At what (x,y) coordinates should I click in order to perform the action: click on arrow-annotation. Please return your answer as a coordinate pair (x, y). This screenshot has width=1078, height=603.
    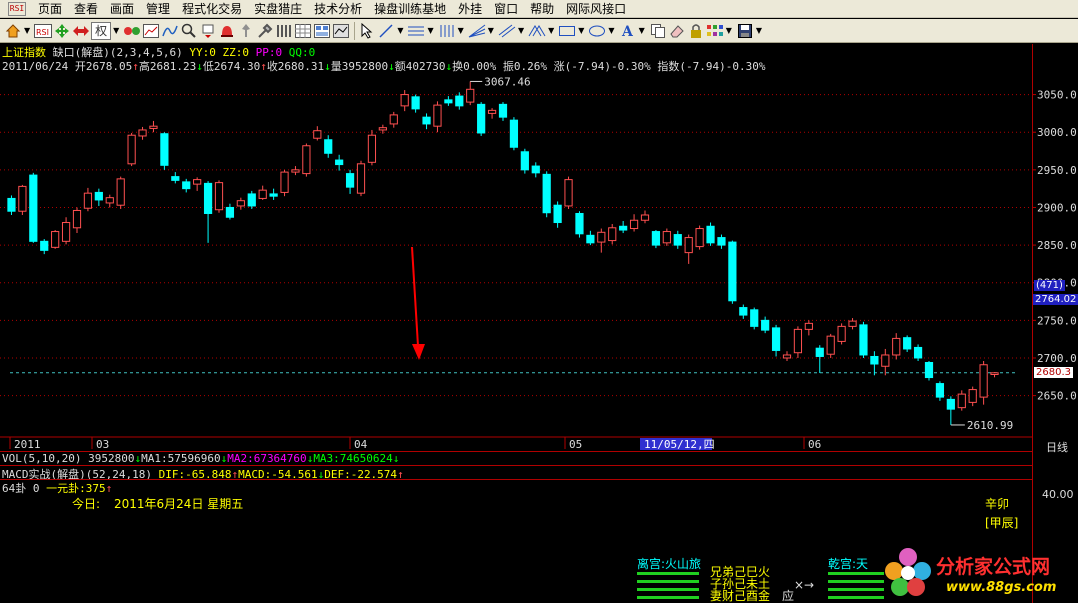
    Looking at the image, I should click on (415, 296).